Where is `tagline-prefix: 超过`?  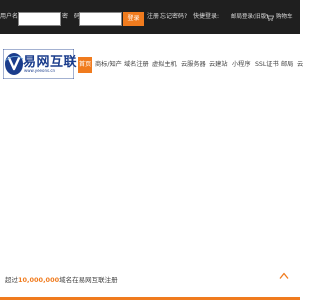
tagline-prefix: 超过 is located at coordinates (11, 280).